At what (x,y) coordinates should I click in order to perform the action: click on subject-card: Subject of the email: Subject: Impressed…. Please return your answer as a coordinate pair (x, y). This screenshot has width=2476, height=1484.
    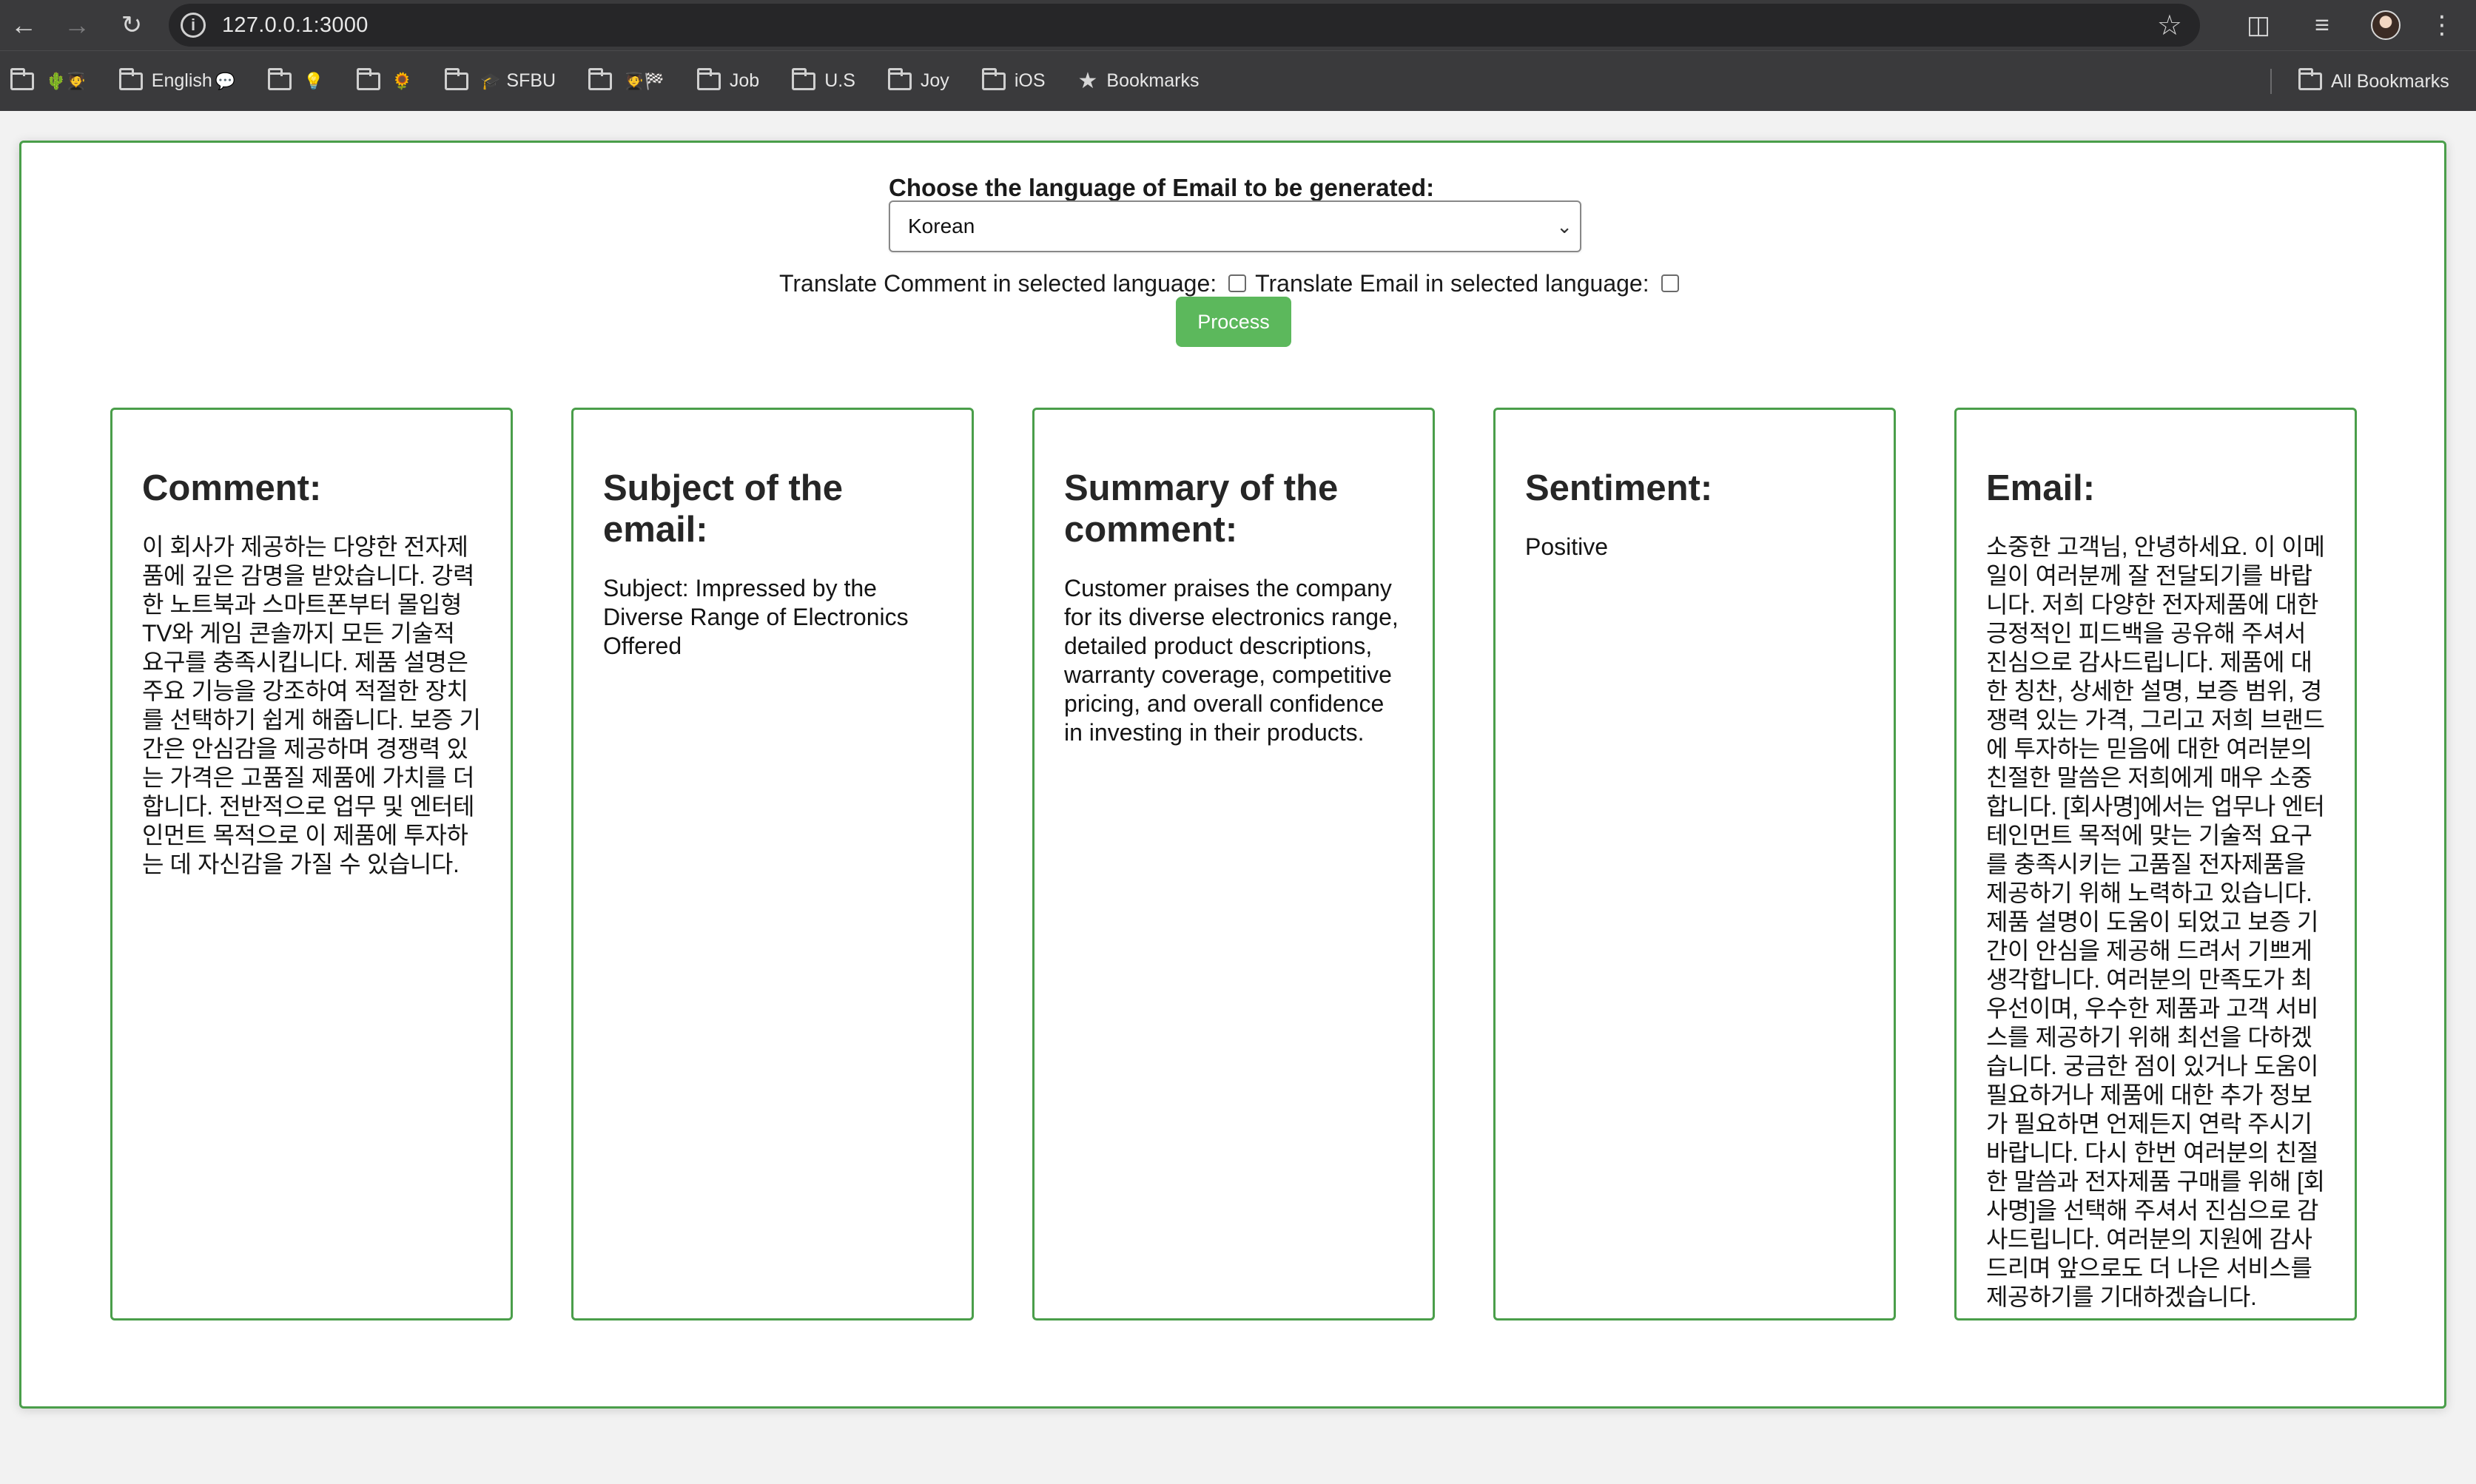
    Looking at the image, I should click on (772, 864).